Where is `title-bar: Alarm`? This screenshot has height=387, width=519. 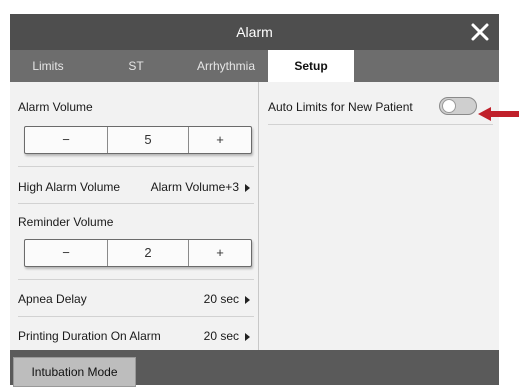 title-bar: Alarm is located at coordinates (254, 32).